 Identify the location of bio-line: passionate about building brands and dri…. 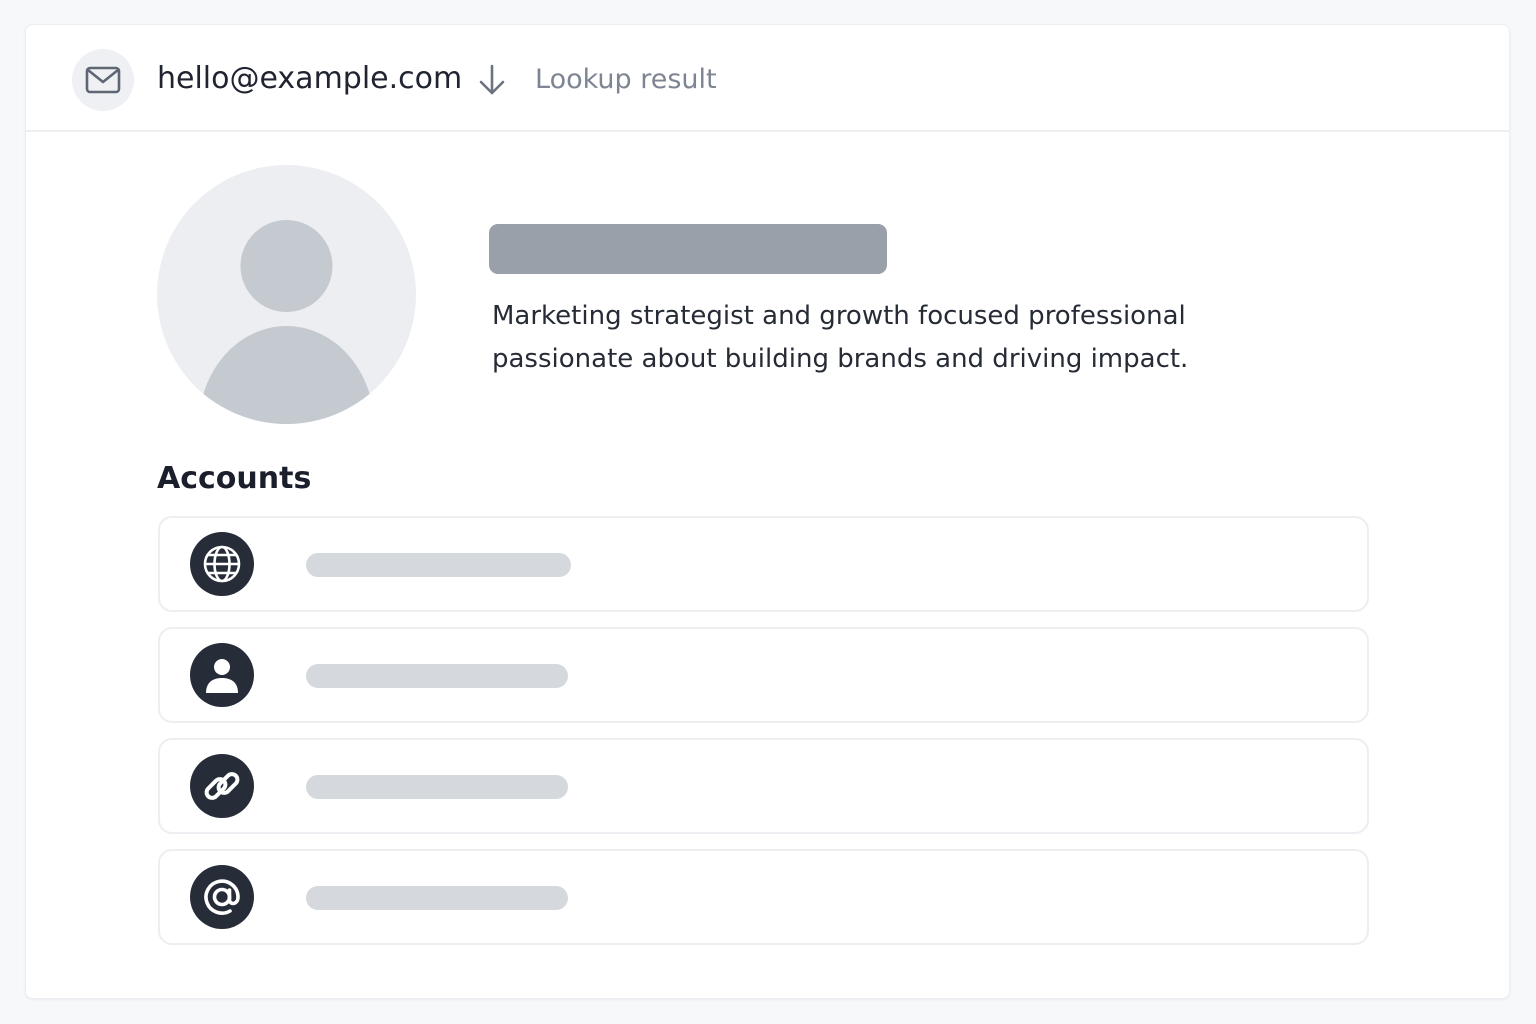
(840, 359).